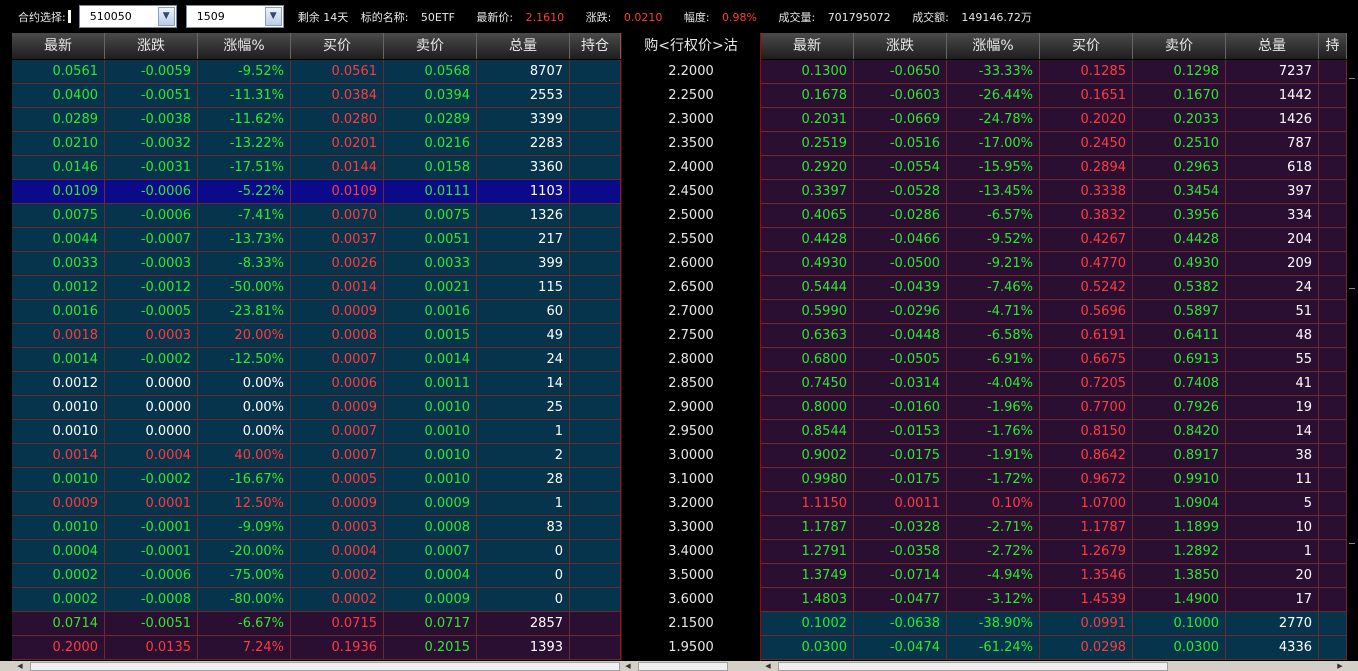  Describe the element at coordinates (1054, 192) in the screenshot. I see `put-table-row: 0.3397 -0.0528 -13.45% 0.3338 0.3454 397` at that location.